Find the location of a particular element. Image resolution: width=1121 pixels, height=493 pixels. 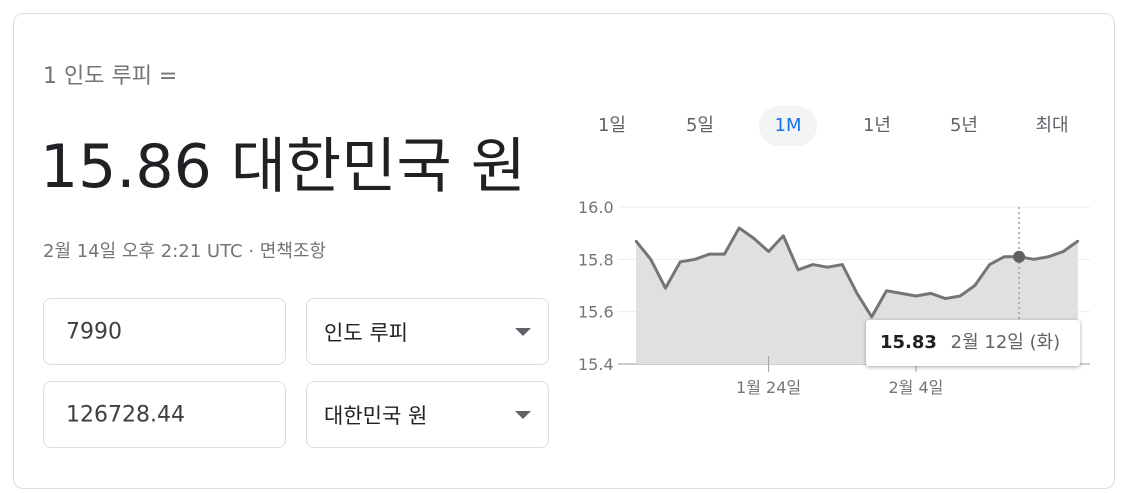

currency-to-select: 대한민국 원 is located at coordinates (427, 414).